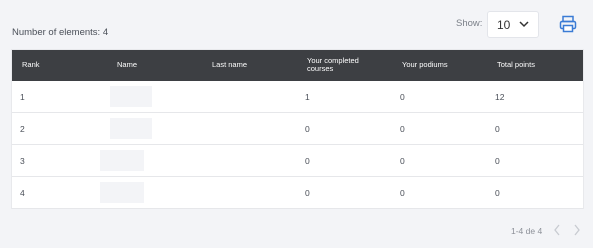 The image size is (593, 248). I want to click on column-header-total-points: Total points, so click(516, 65).